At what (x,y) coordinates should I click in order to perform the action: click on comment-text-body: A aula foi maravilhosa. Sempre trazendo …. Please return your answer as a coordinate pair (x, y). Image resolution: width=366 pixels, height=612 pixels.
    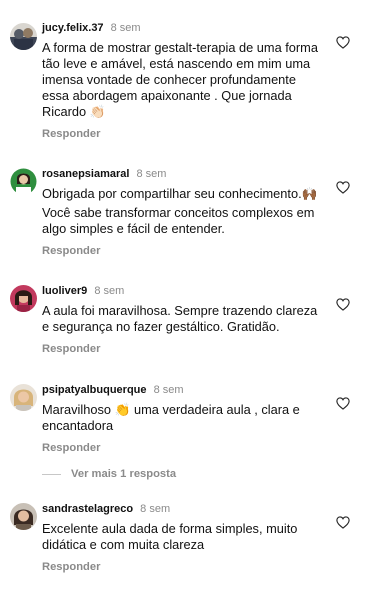
    Looking at the image, I should click on (180, 318).